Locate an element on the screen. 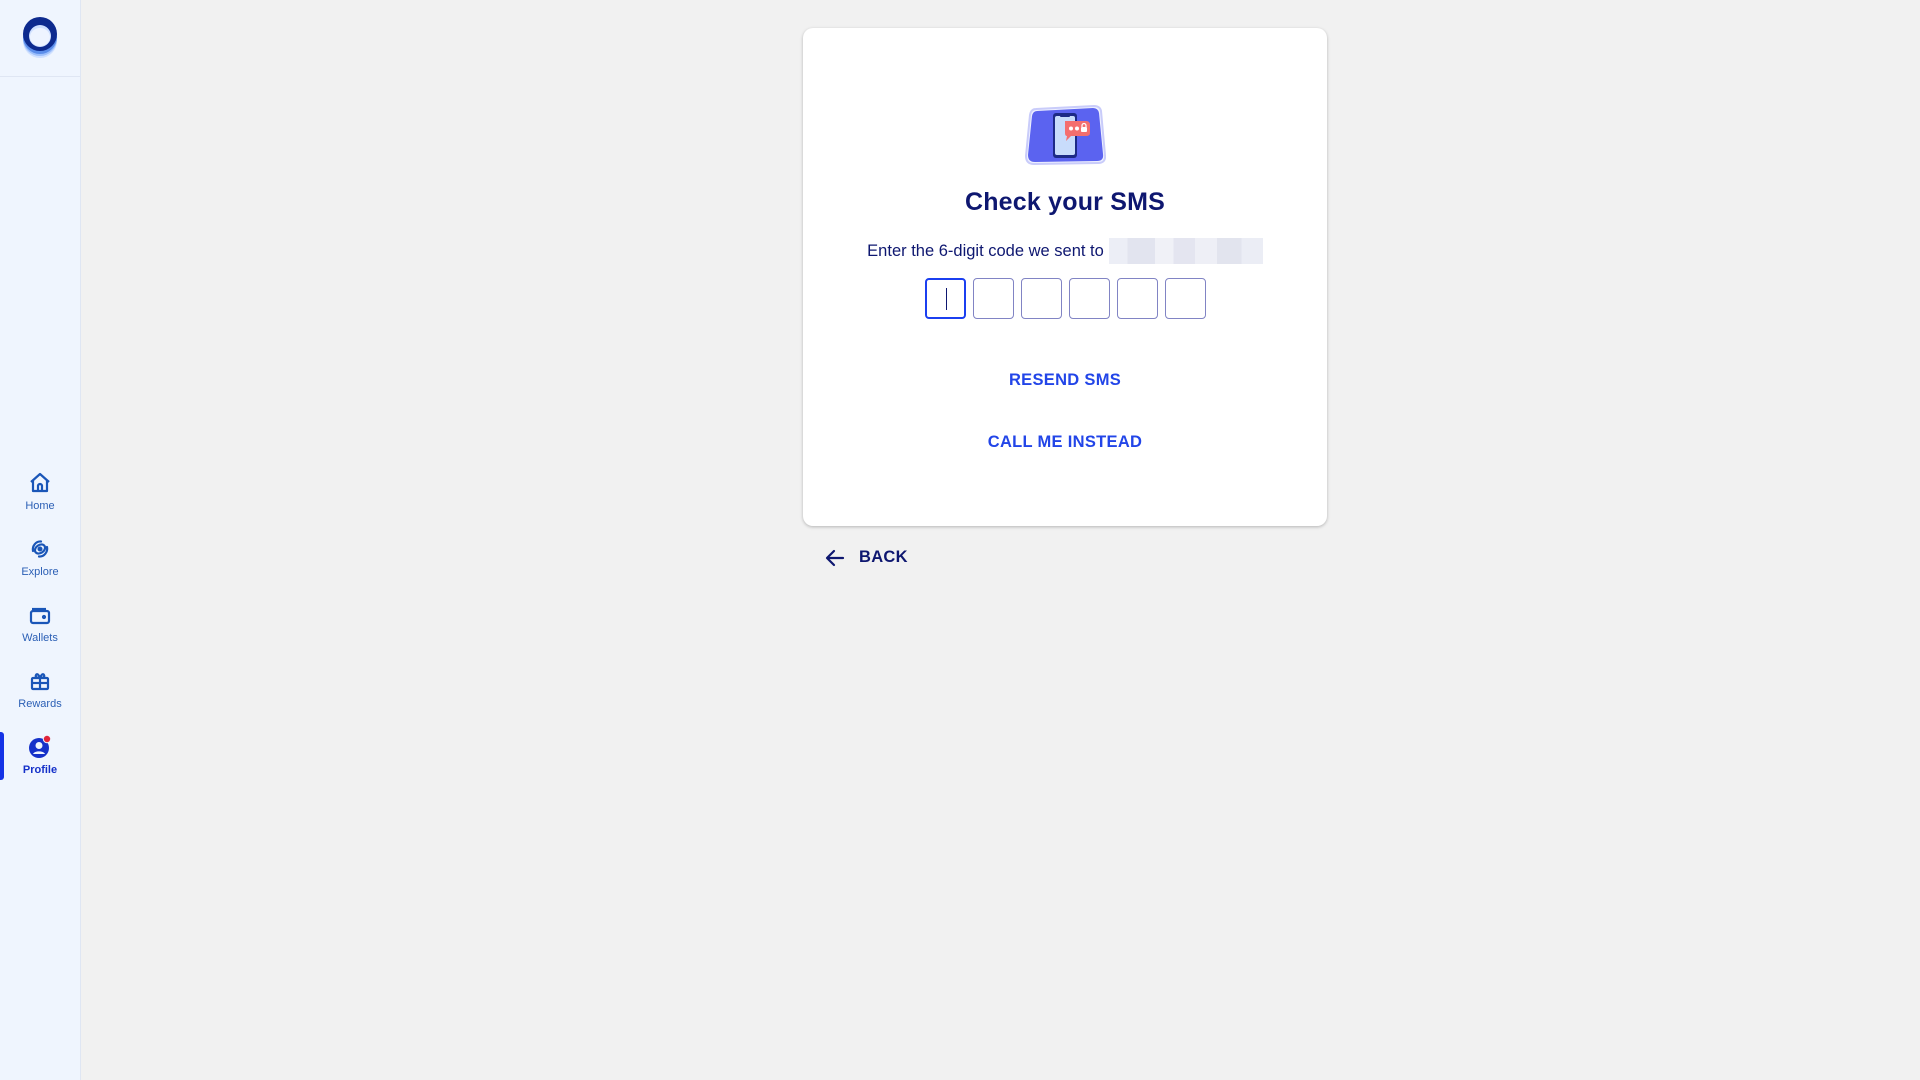 This screenshot has width=1920, height=1080. sidebar-item-label: Home is located at coordinates (40, 506).